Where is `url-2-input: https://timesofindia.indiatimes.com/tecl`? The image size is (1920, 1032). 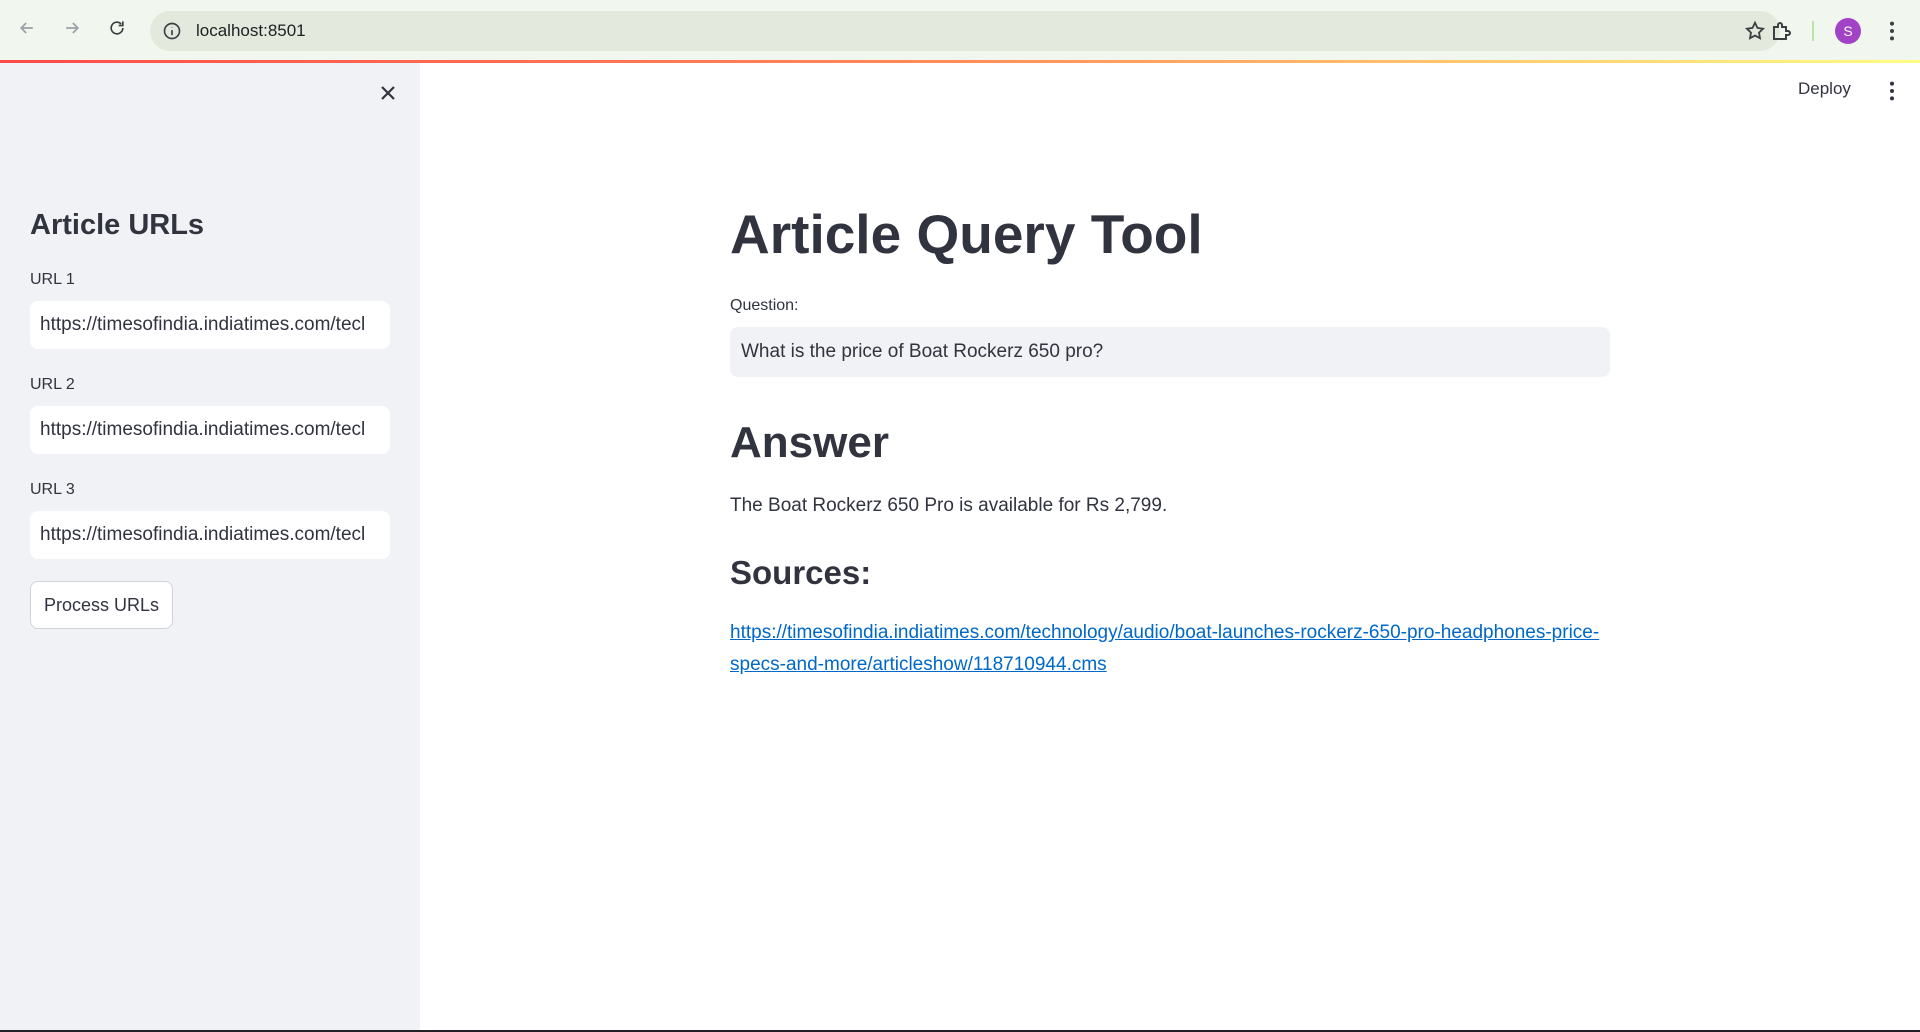
url-2-input: https://timesofindia.indiatimes.com/tecl is located at coordinates (210, 430).